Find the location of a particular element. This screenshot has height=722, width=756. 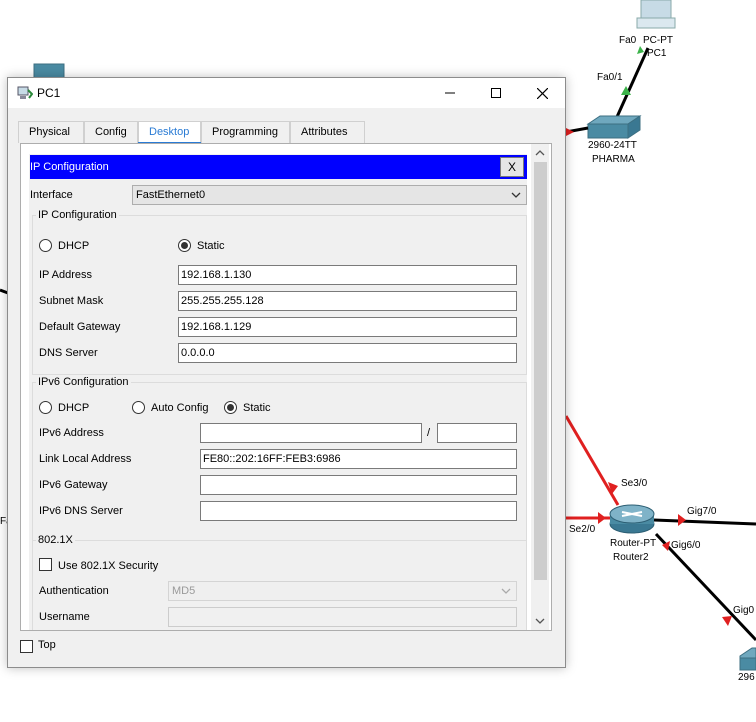

link-local-address-label: Link Local Address is located at coordinates (85, 459).